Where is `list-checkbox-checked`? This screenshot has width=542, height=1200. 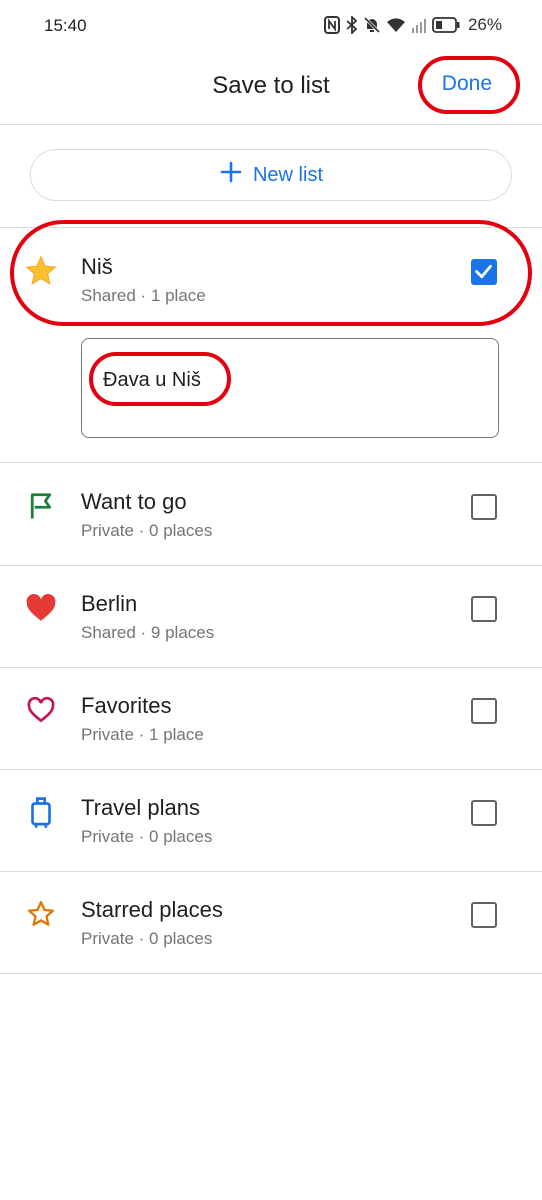
list-checkbox-checked is located at coordinates (484, 272).